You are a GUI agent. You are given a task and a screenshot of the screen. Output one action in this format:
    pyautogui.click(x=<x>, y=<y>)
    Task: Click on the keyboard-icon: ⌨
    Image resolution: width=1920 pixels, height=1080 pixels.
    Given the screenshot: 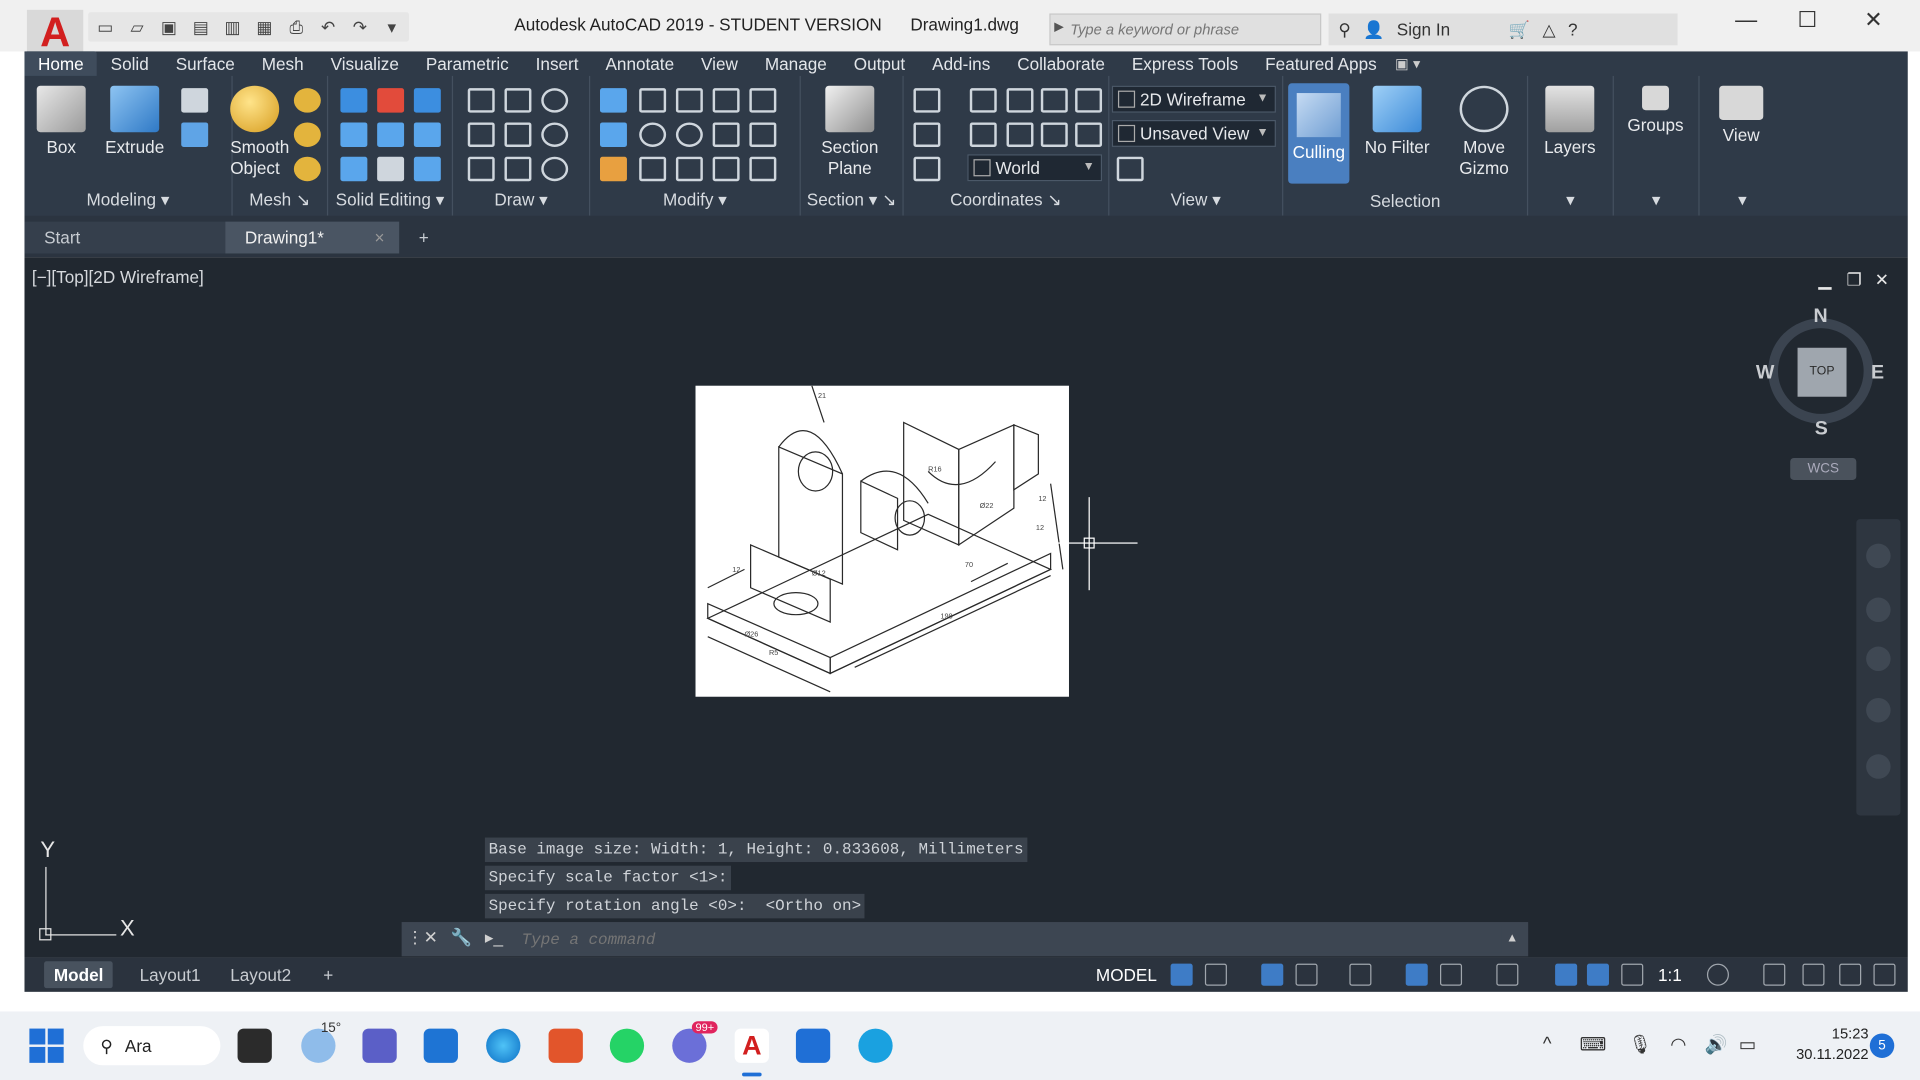 What is the action you would take?
    pyautogui.click(x=1593, y=1044)
    